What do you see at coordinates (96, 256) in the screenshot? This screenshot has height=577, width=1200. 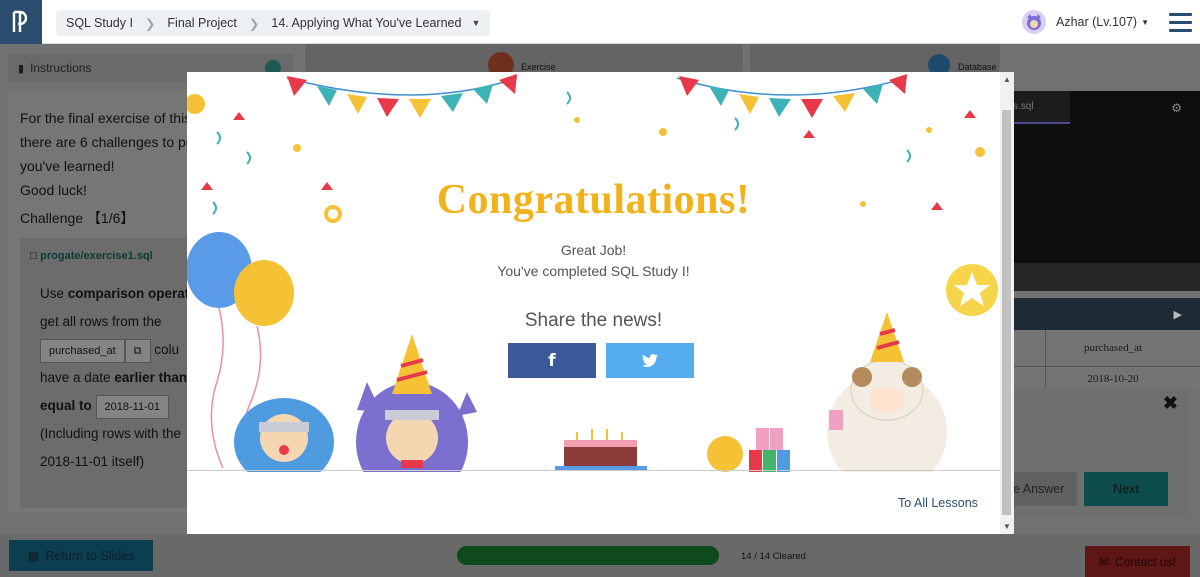 I see `file-name: progate/exercise1.sql` at bounding box center [96, 256].